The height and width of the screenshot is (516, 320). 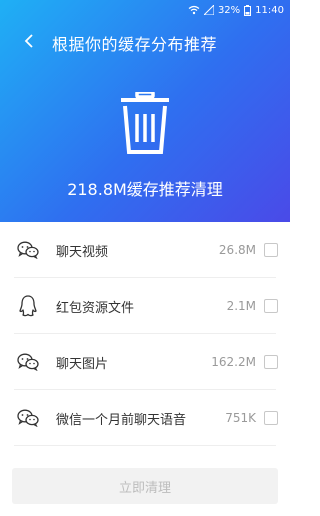 I want to click on item-size: 162.2M, so click(x=233, y=362).